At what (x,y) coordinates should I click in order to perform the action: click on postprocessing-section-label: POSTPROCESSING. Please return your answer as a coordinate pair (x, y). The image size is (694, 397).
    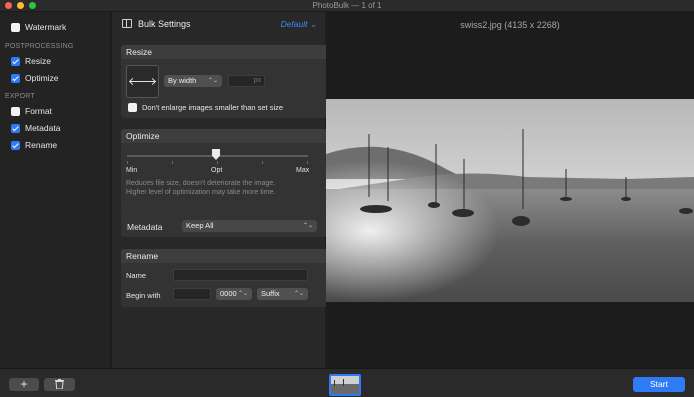
    Looking at the image, I should click on (39, 46).